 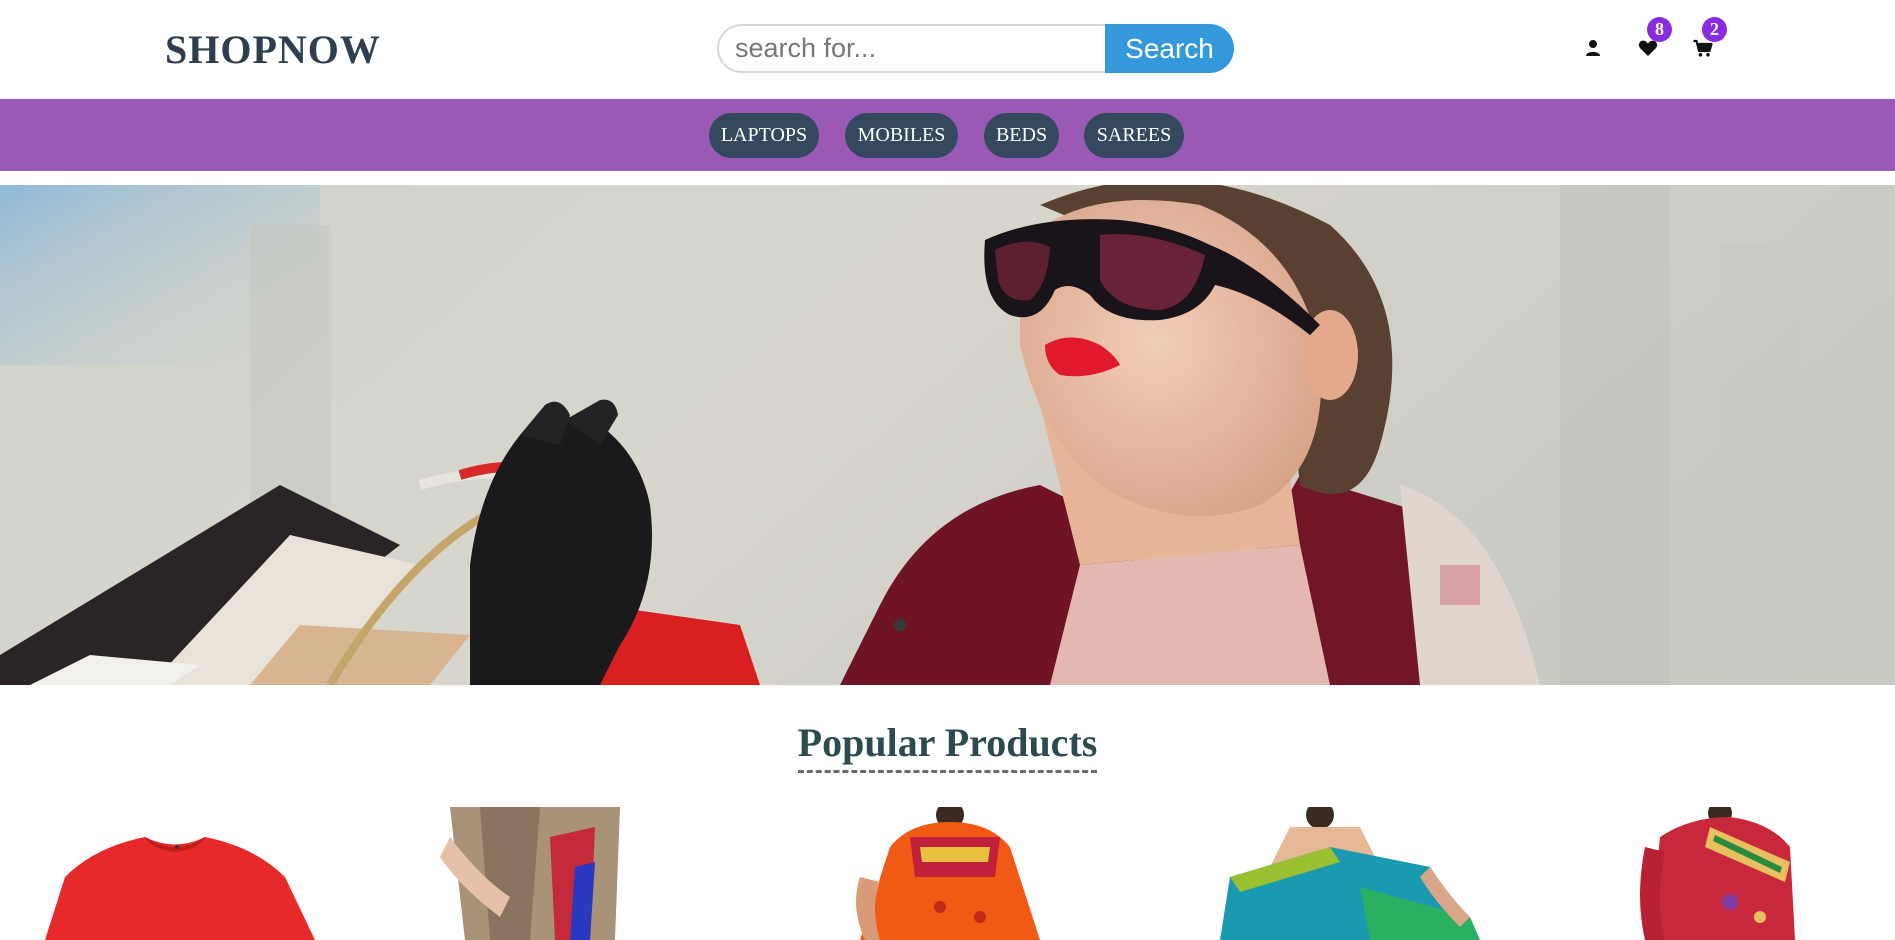 What do you see at coordinates (273, 50) in the screenshot?
I see `site-logo: SHOPNOW` at bounding box center [273, 50].